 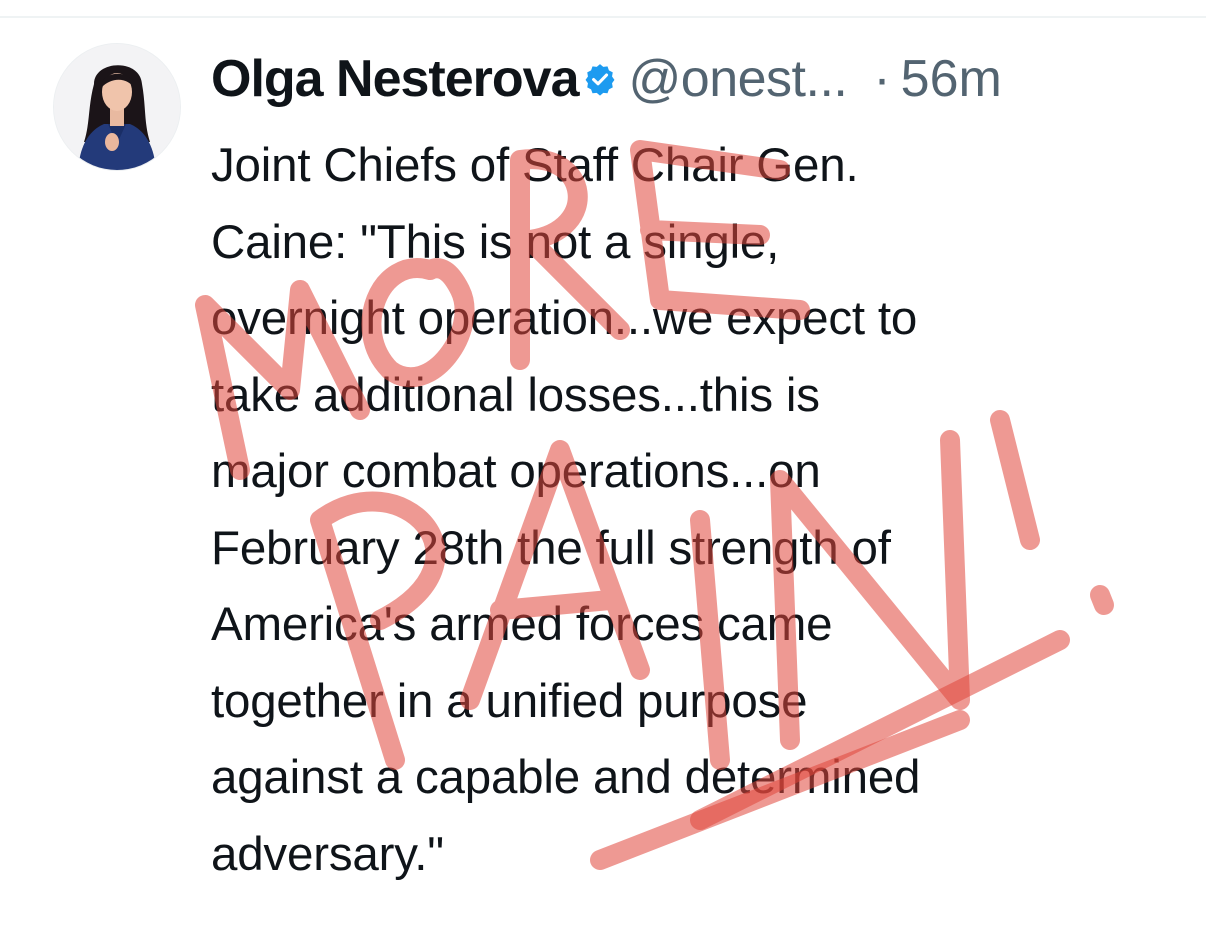 What do you see at coordinates (951, 79) in the screenshot?
I see `post-timestamp: 56m` at bounding box center [951, 79].